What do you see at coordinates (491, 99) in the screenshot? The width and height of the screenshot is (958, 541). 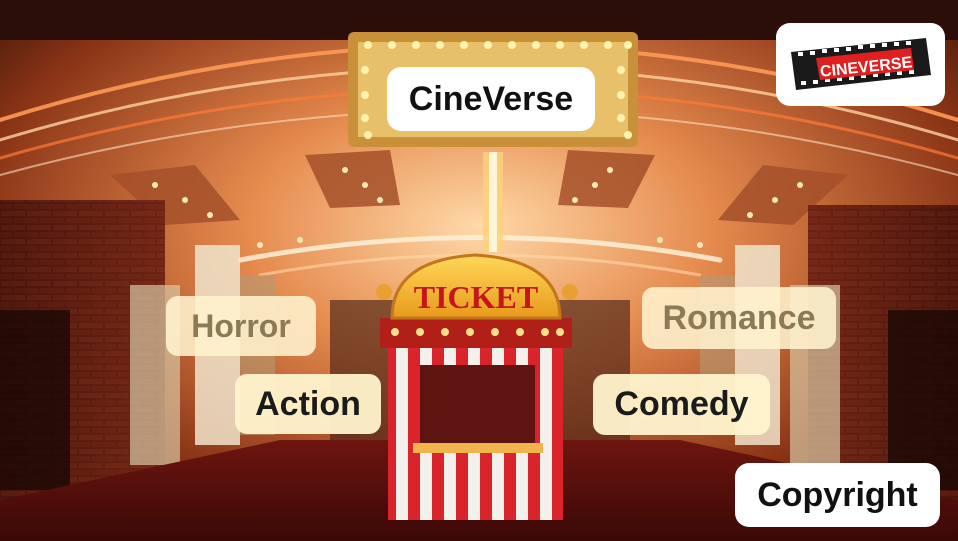 I see `page-title: CineVerse` at bounding box center [491, 99].